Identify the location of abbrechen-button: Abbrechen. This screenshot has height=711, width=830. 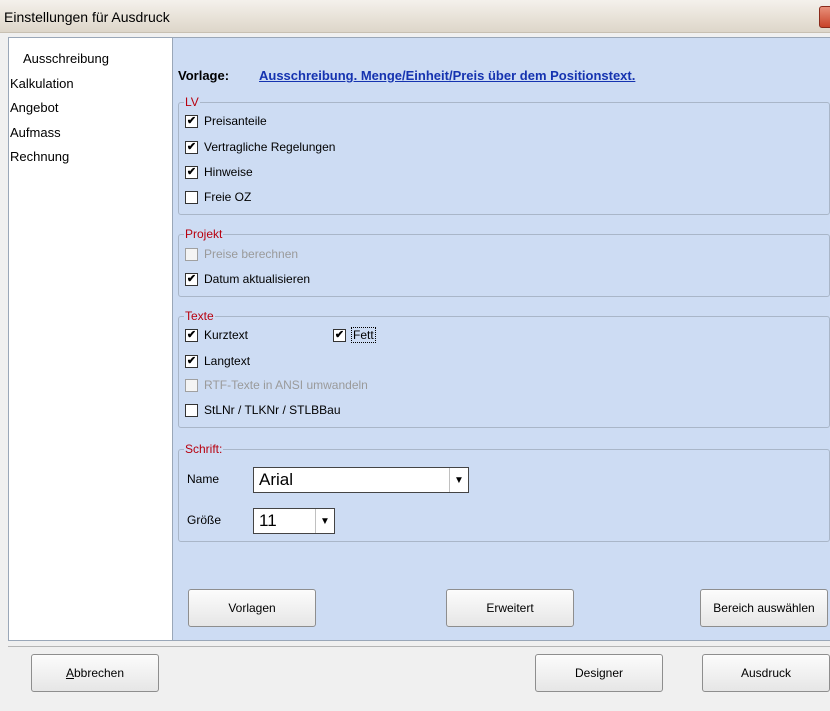
(95, 673).